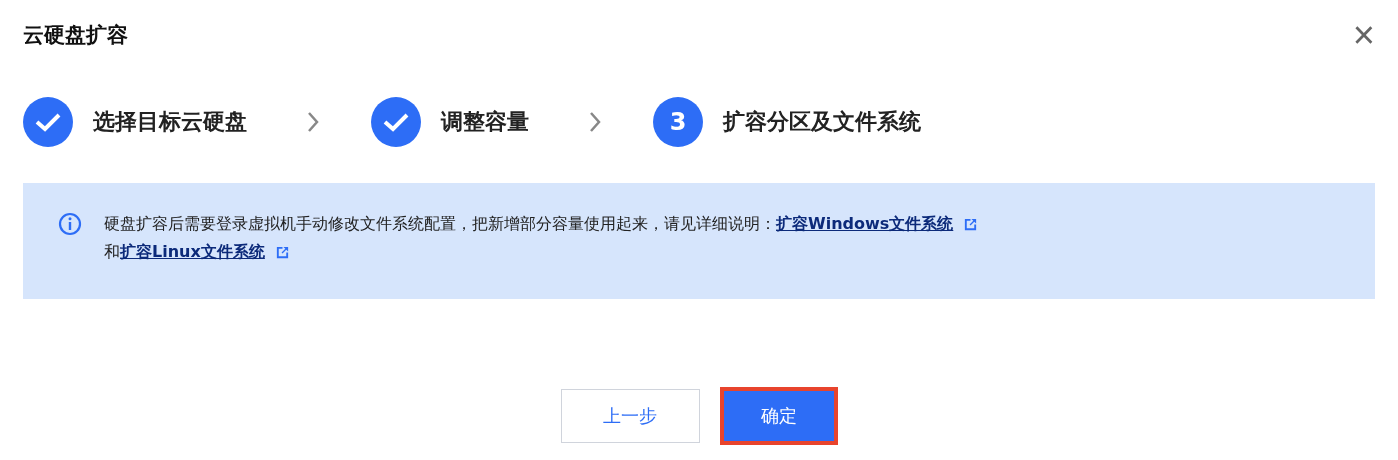  What do you see at coordinates (112, 252) in the screenshot?
I see `notice-text: 和` at bounding box center [112, 252].